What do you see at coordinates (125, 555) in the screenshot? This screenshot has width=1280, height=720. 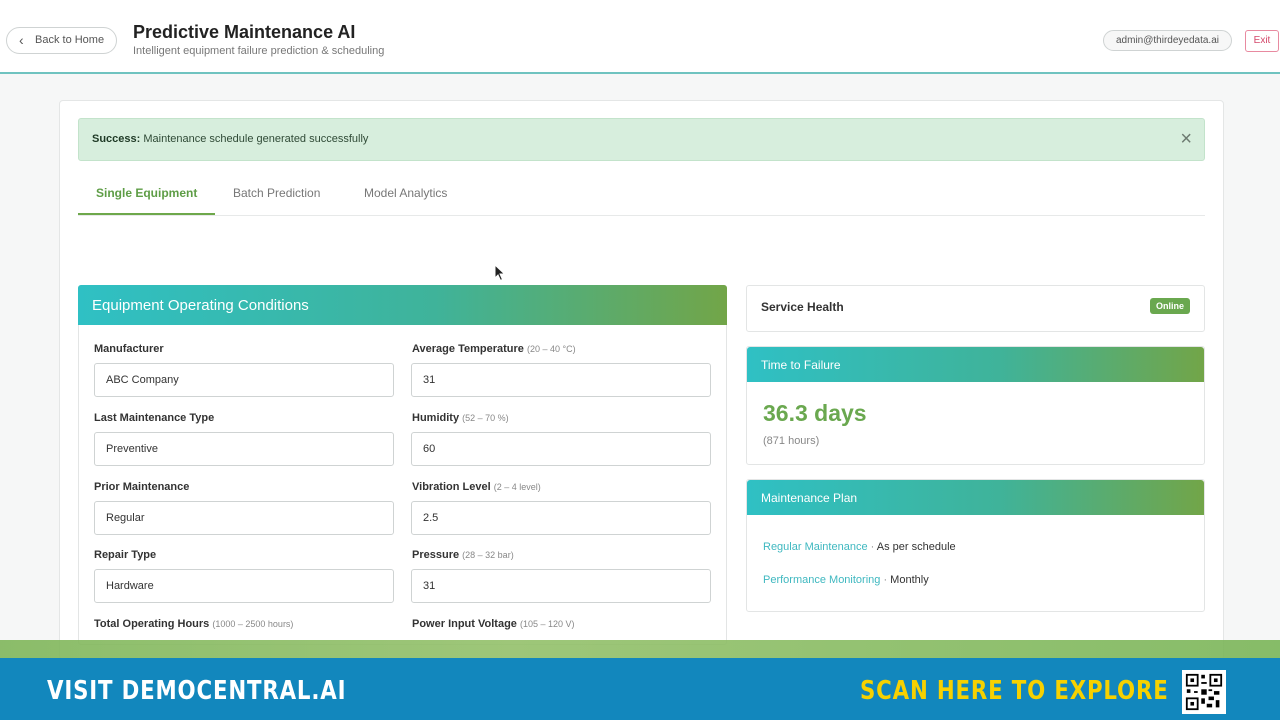 I see `field-label: Repair Type` at bounding box center [125, 555].